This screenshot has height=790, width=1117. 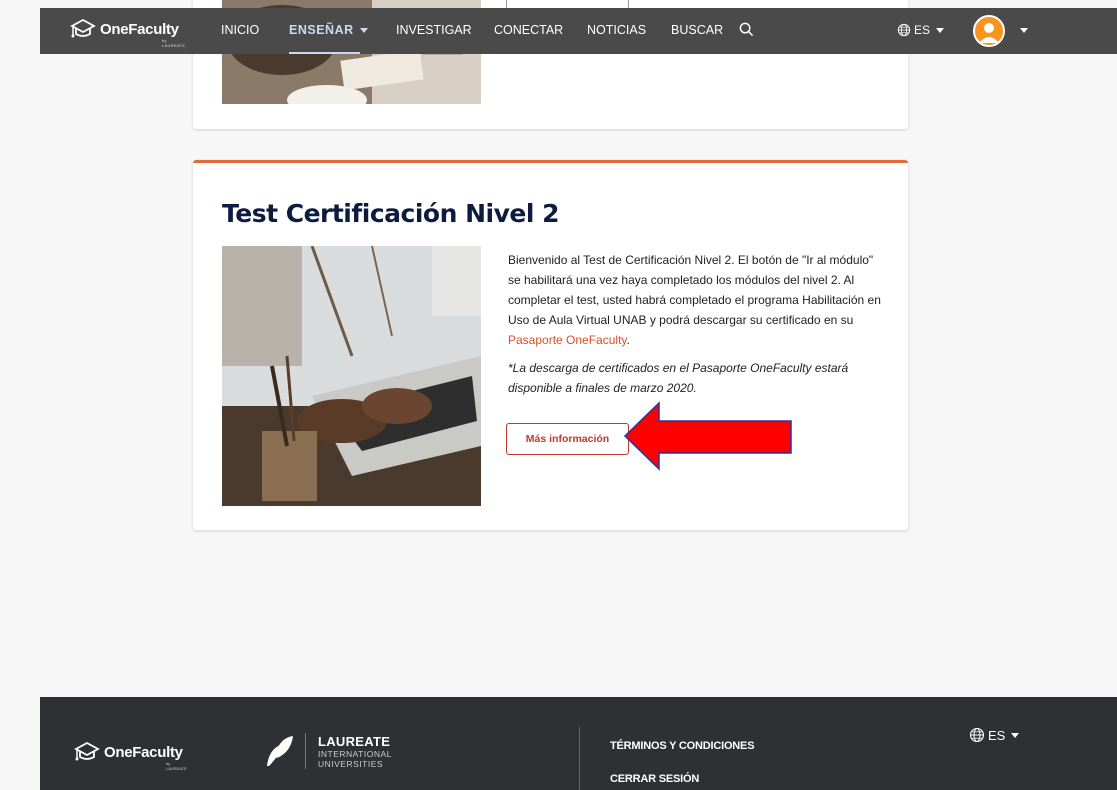 I want to click on active-nav-indicator, so click(x=324, y=53).